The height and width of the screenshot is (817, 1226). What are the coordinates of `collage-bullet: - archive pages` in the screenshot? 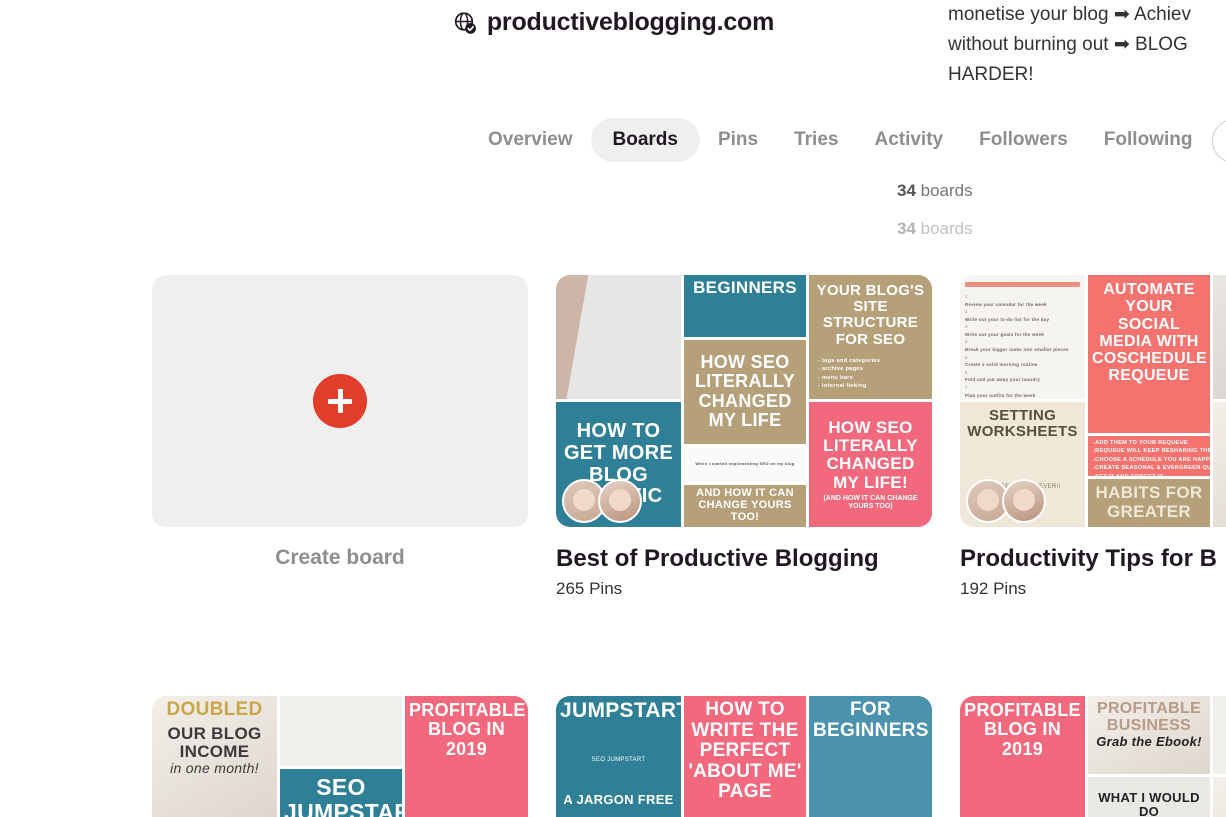 It's located at (841, 369).